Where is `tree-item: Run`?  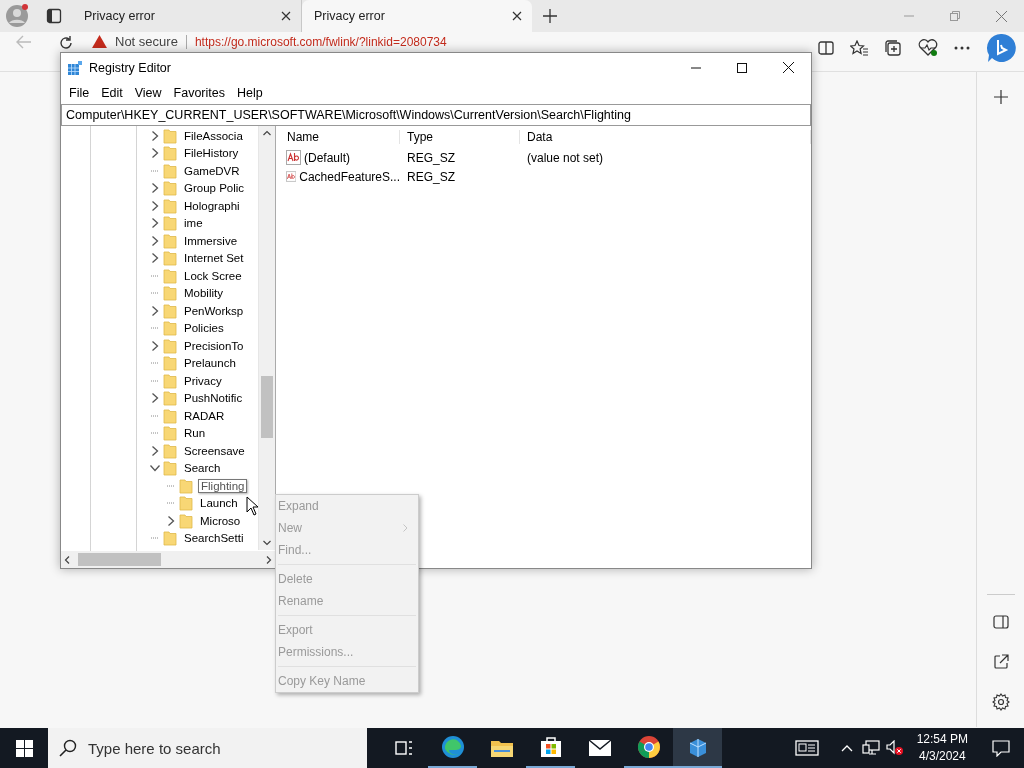
tree-item: Run is located at coordinates (195, 433).